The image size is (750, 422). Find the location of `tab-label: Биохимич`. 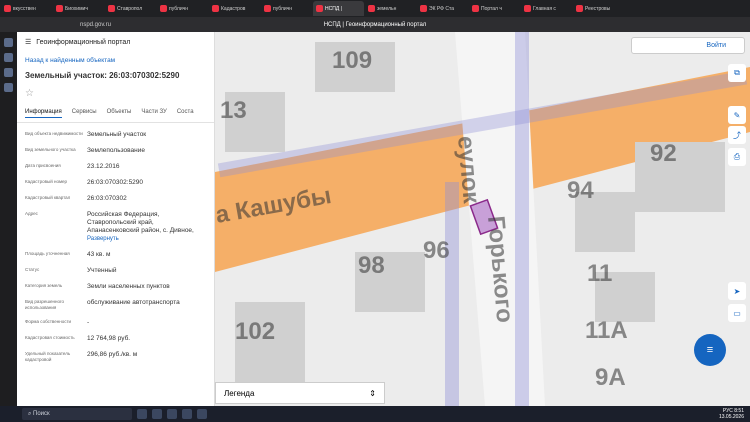

tab-label: Биохимич is located at coordinates (76, 8).